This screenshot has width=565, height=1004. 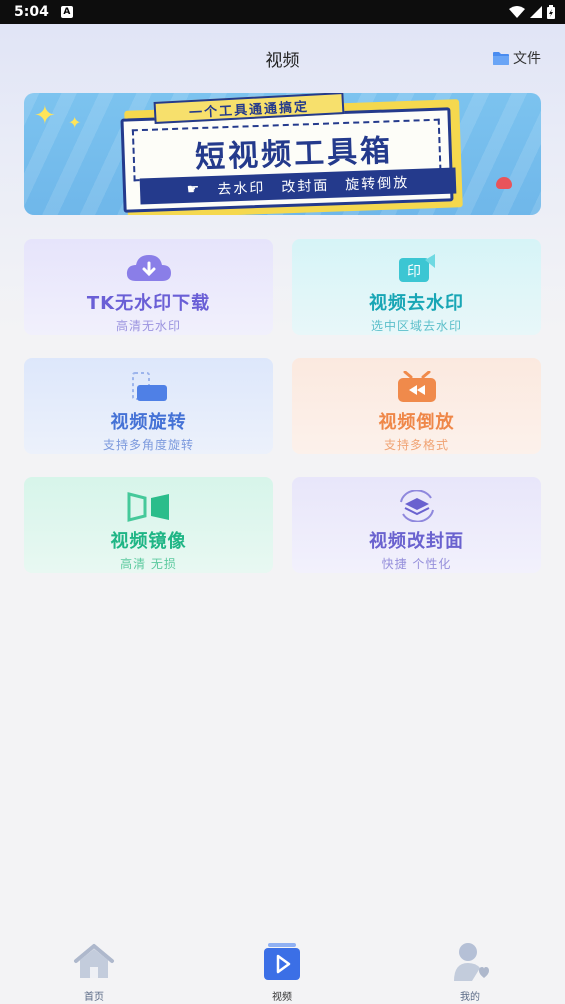 What do you see at coordinates (148, 564) in the screenshot?
I see `tool-subtitle: 高清 无损` at bounding box center [148, 564].